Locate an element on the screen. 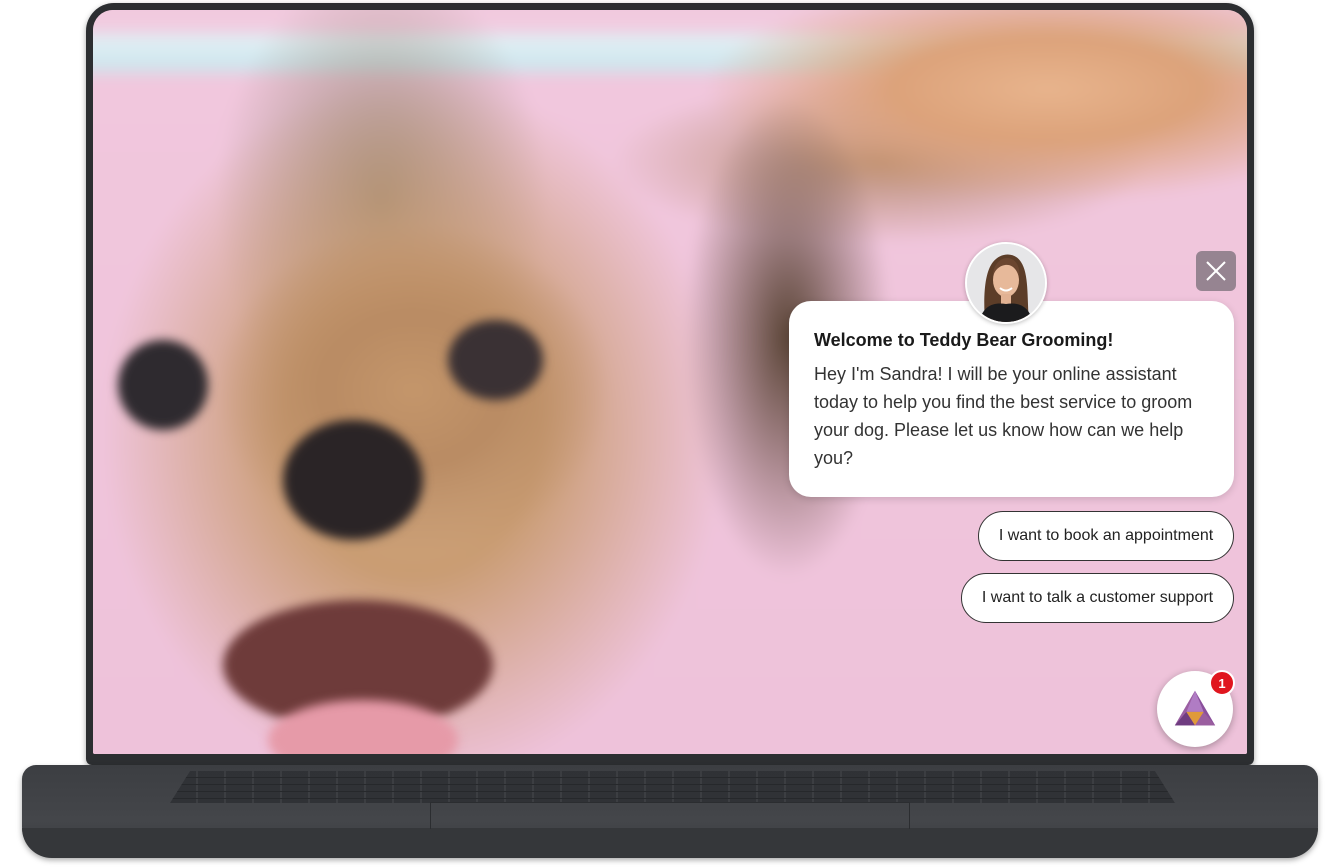 Image resolution: width=1340 pixels, height=867 pixels. chat-title: Welcome to Teddy Bear Grooming! is located at coordinates (964, 340).